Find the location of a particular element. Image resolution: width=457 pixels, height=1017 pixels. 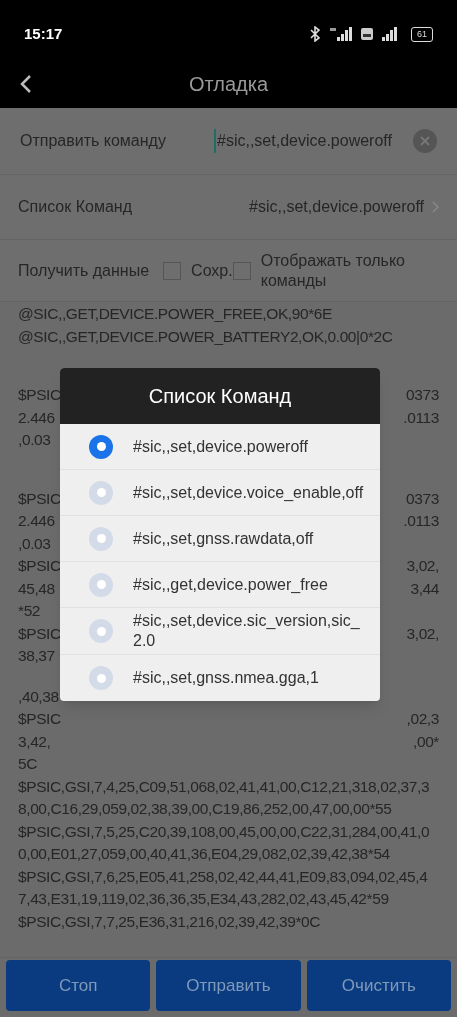

log-line: 3,42, is located at coordinates (34, 741).